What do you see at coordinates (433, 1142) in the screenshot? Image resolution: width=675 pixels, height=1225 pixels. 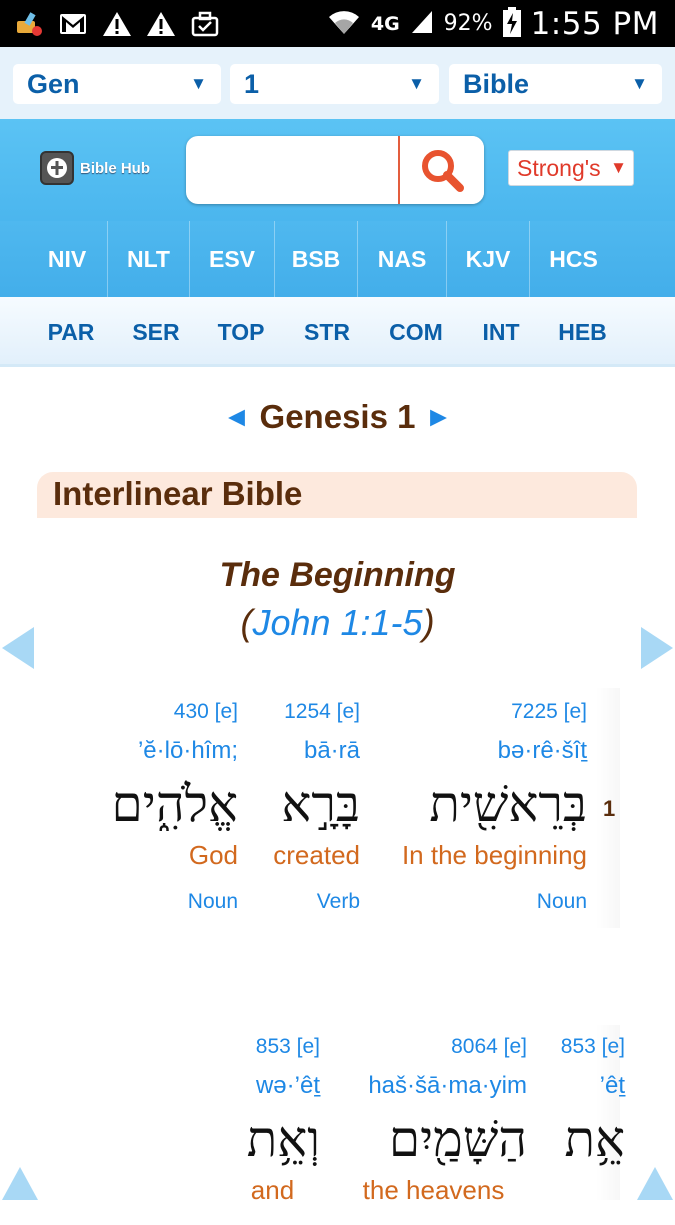 I see `hebrew-word: הַשָּׁמַ֖יִם` at bounding box center [433, 1142].